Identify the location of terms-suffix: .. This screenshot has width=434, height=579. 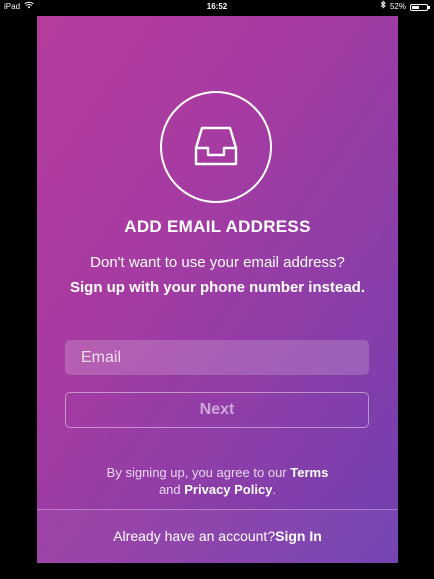
(274, 489).